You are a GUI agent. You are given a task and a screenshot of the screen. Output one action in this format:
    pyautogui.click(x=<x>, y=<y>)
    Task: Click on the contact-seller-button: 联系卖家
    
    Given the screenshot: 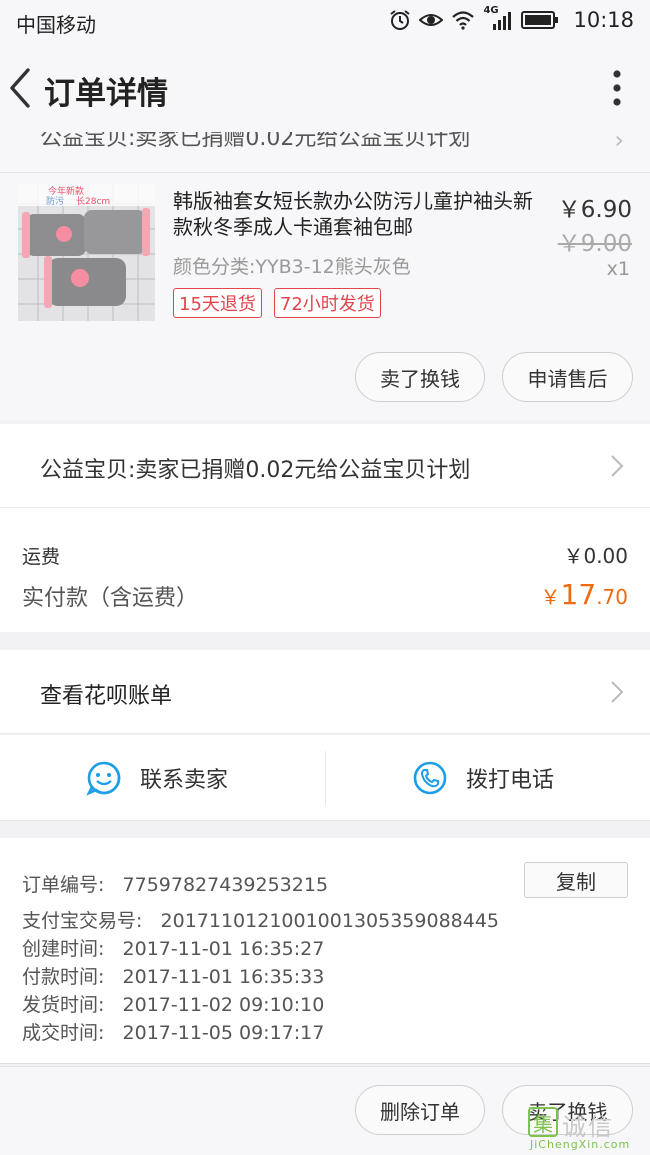 What is the action you would take?
    pyautogui.click(x=157, y=778)
    